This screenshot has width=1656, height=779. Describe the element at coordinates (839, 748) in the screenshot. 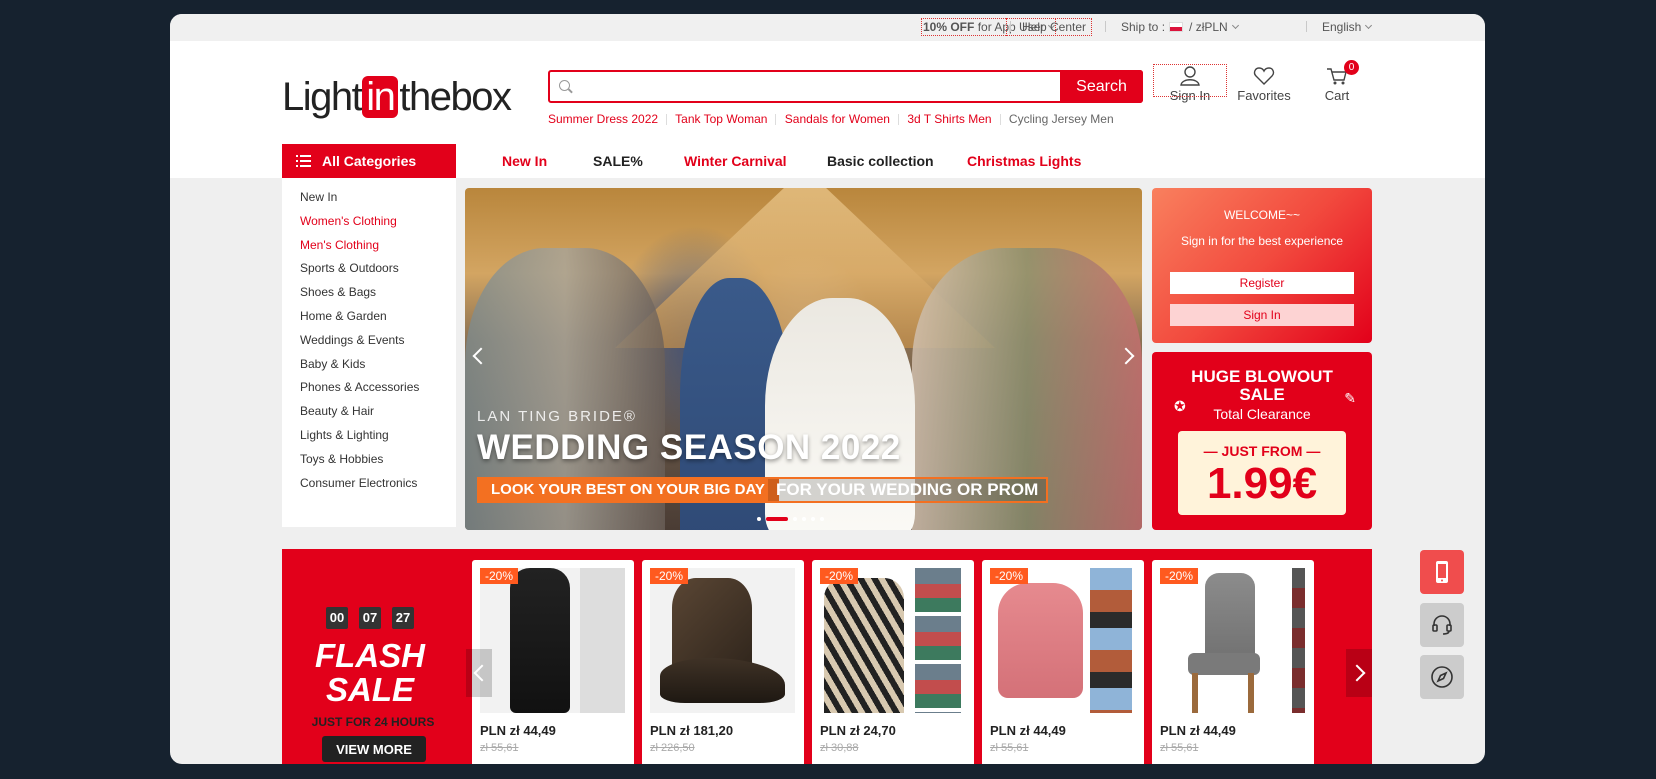

I see `product-old-price: zł 30,88` at that location.